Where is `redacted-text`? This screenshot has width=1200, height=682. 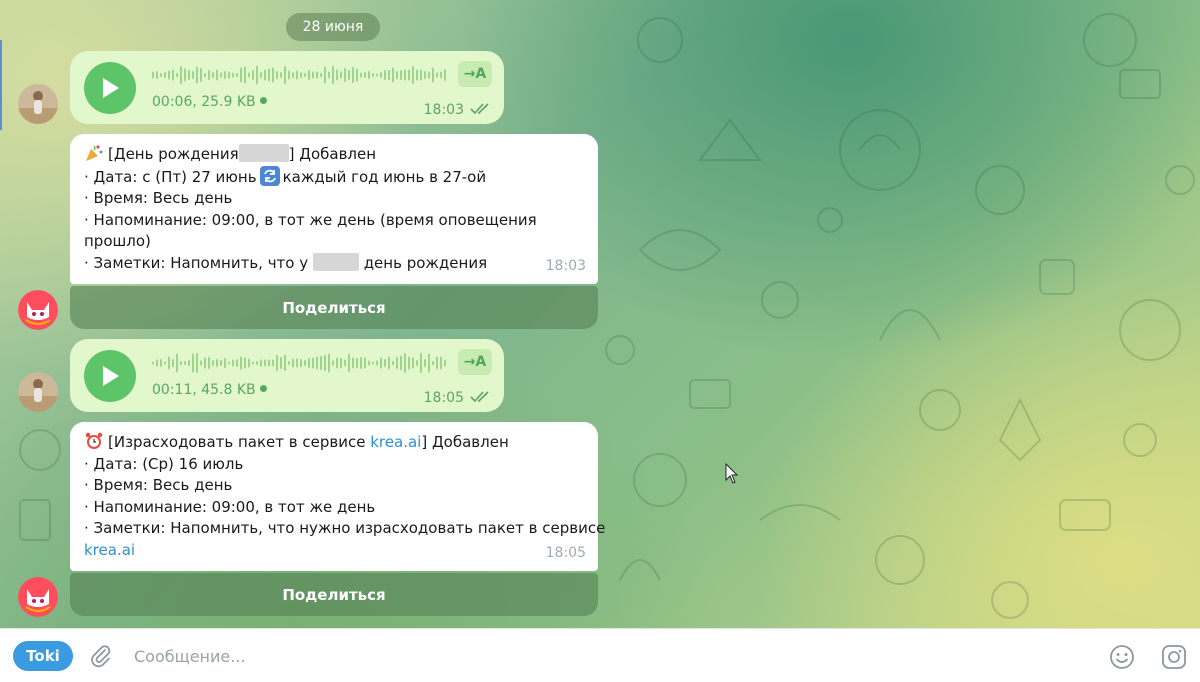 redacted-text is located at coordinates (263, 153).